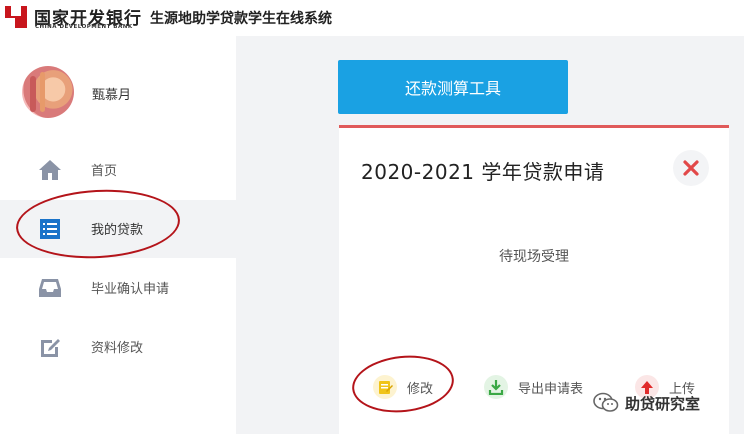  I want to click on modify-label: 修改, so click(420, 389).